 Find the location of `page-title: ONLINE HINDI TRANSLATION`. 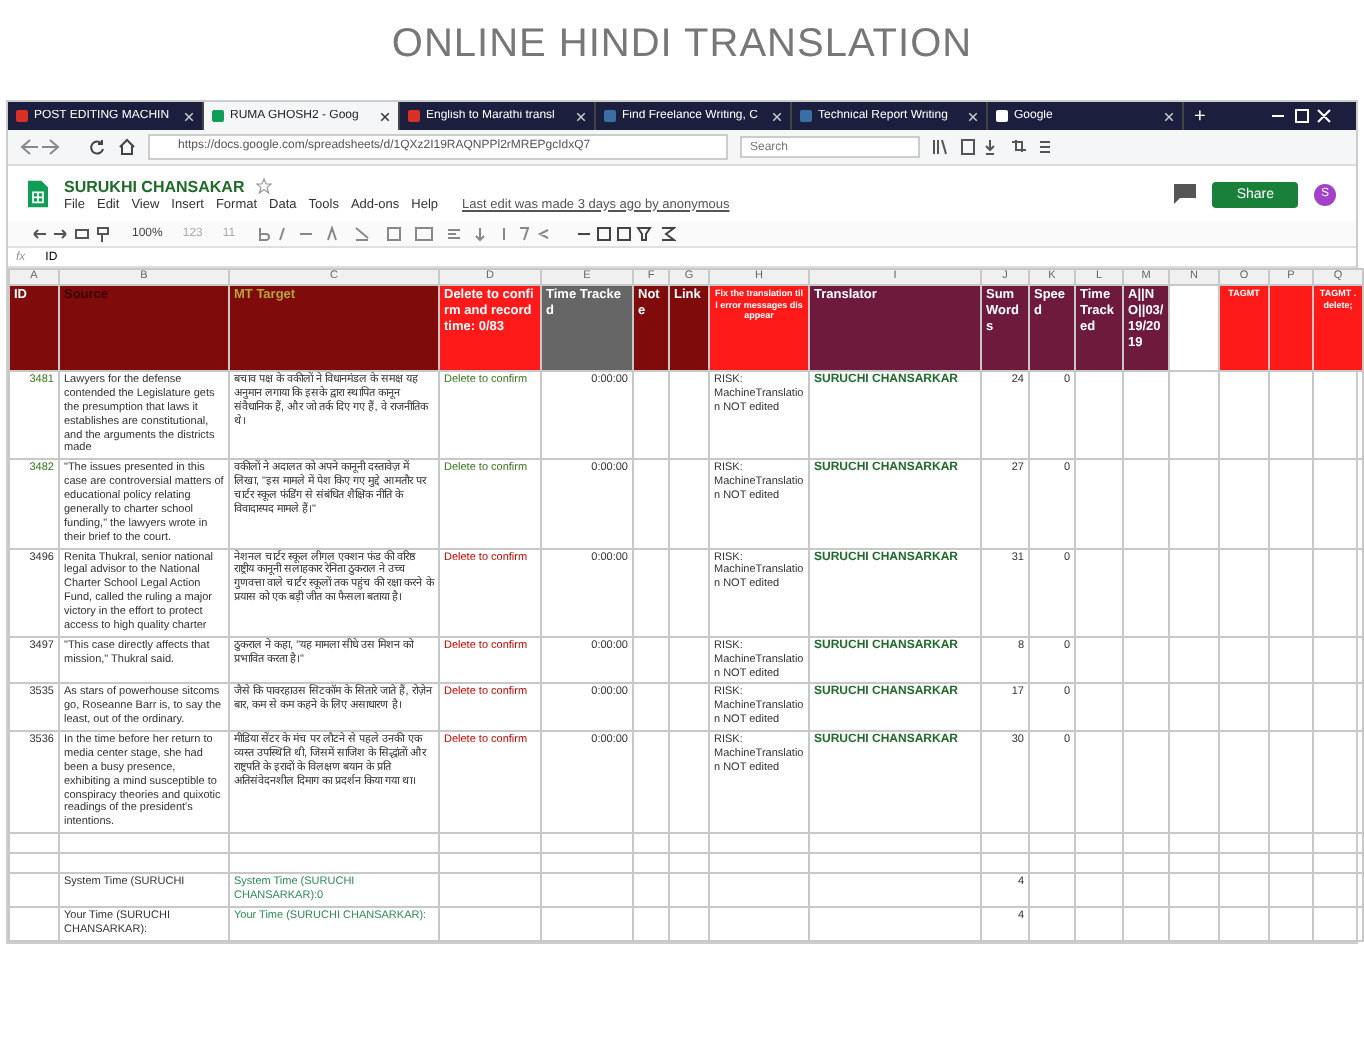

page-title: ONLINE HINDI TRANSLATION is located at coordinates (682, 45).